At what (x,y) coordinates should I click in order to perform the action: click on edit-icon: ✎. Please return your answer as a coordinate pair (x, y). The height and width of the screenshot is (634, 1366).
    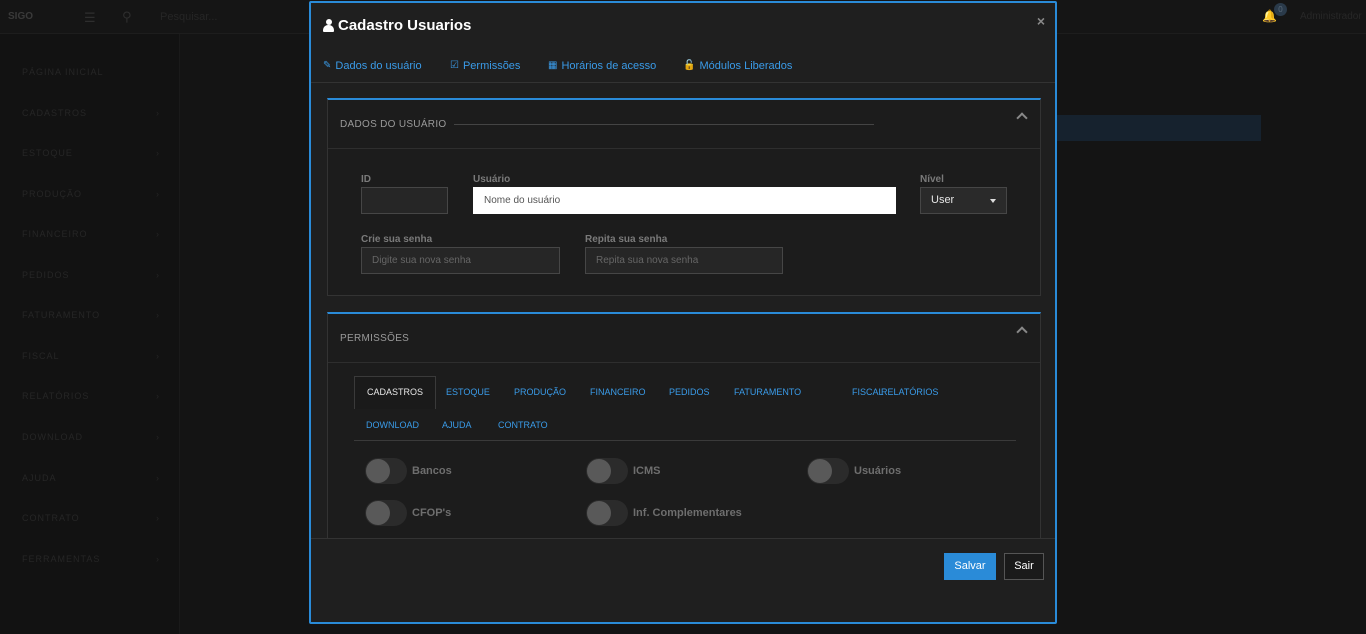
    Looking at the image, I should click on (327, 65).